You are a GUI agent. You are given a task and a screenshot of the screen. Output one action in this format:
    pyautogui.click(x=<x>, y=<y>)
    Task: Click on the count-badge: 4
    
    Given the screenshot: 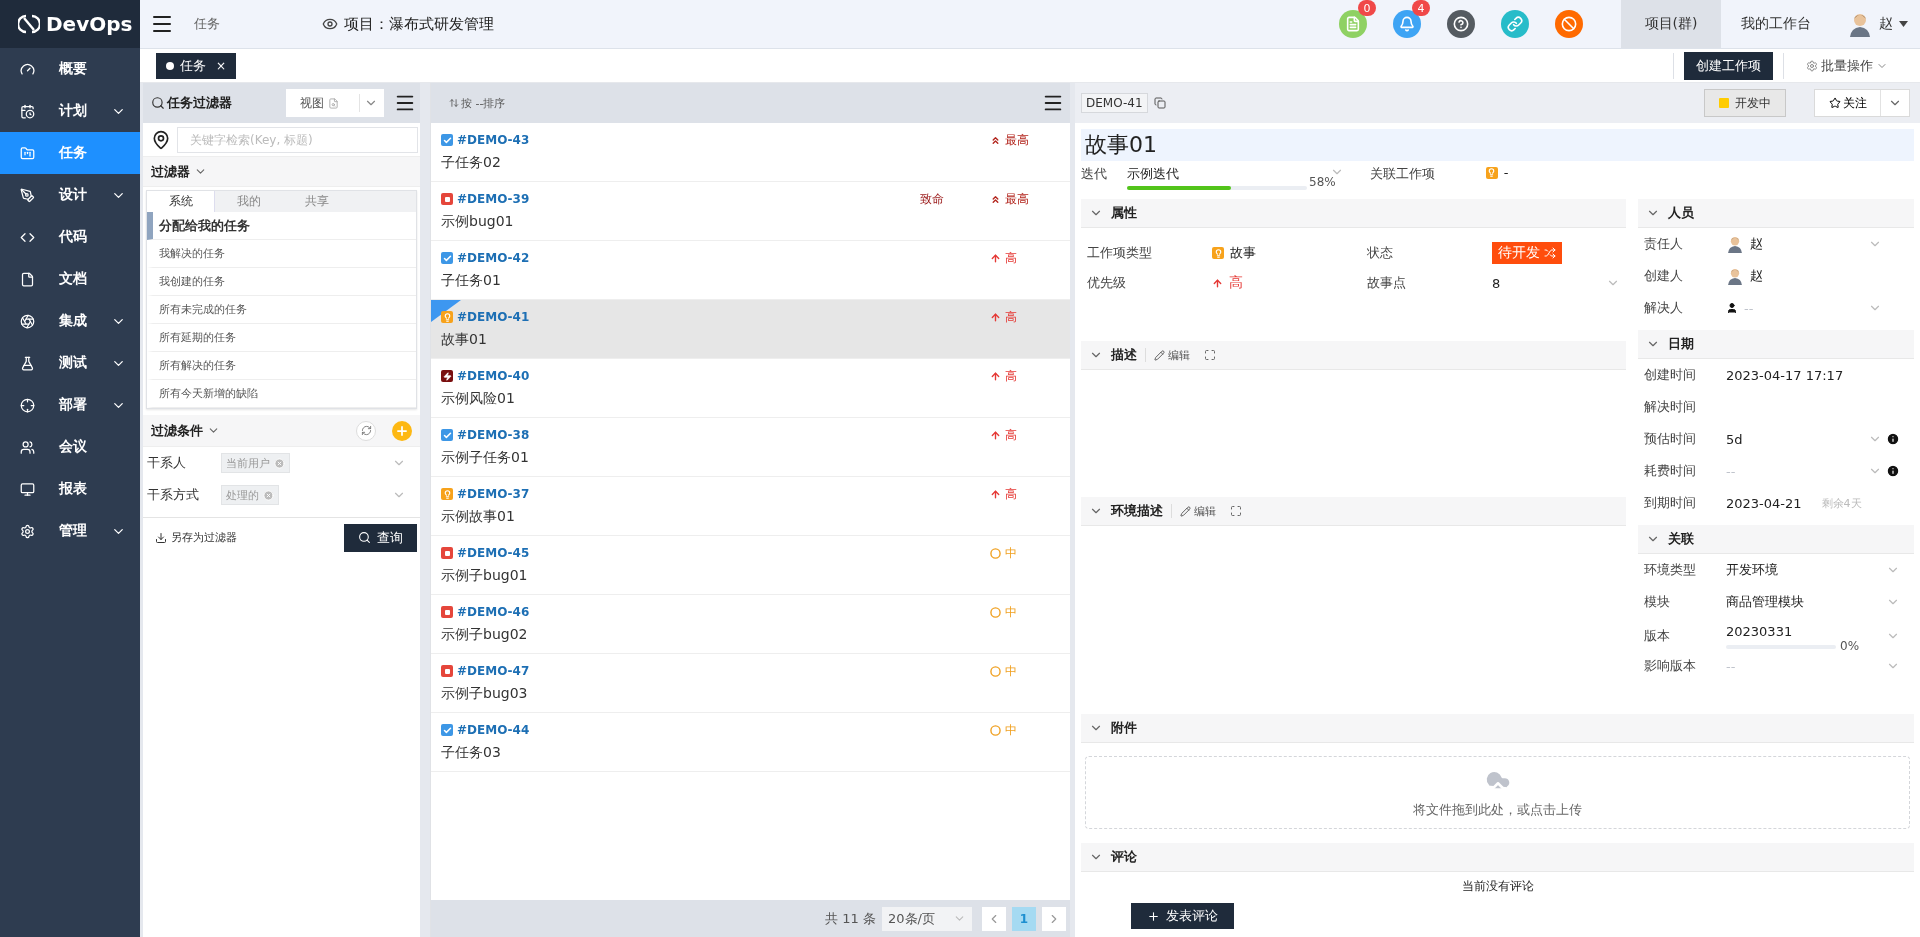 What is the action you would take?
    pyautogui.click(x=1421, y=8)
    